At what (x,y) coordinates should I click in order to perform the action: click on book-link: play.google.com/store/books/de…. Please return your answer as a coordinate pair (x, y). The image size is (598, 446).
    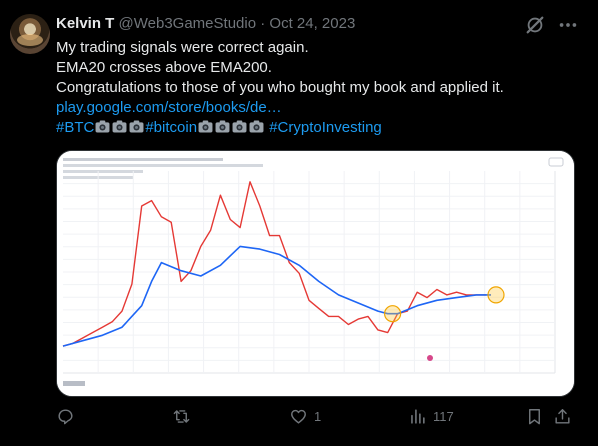
    Looking at the image, I should click on (321, 108).